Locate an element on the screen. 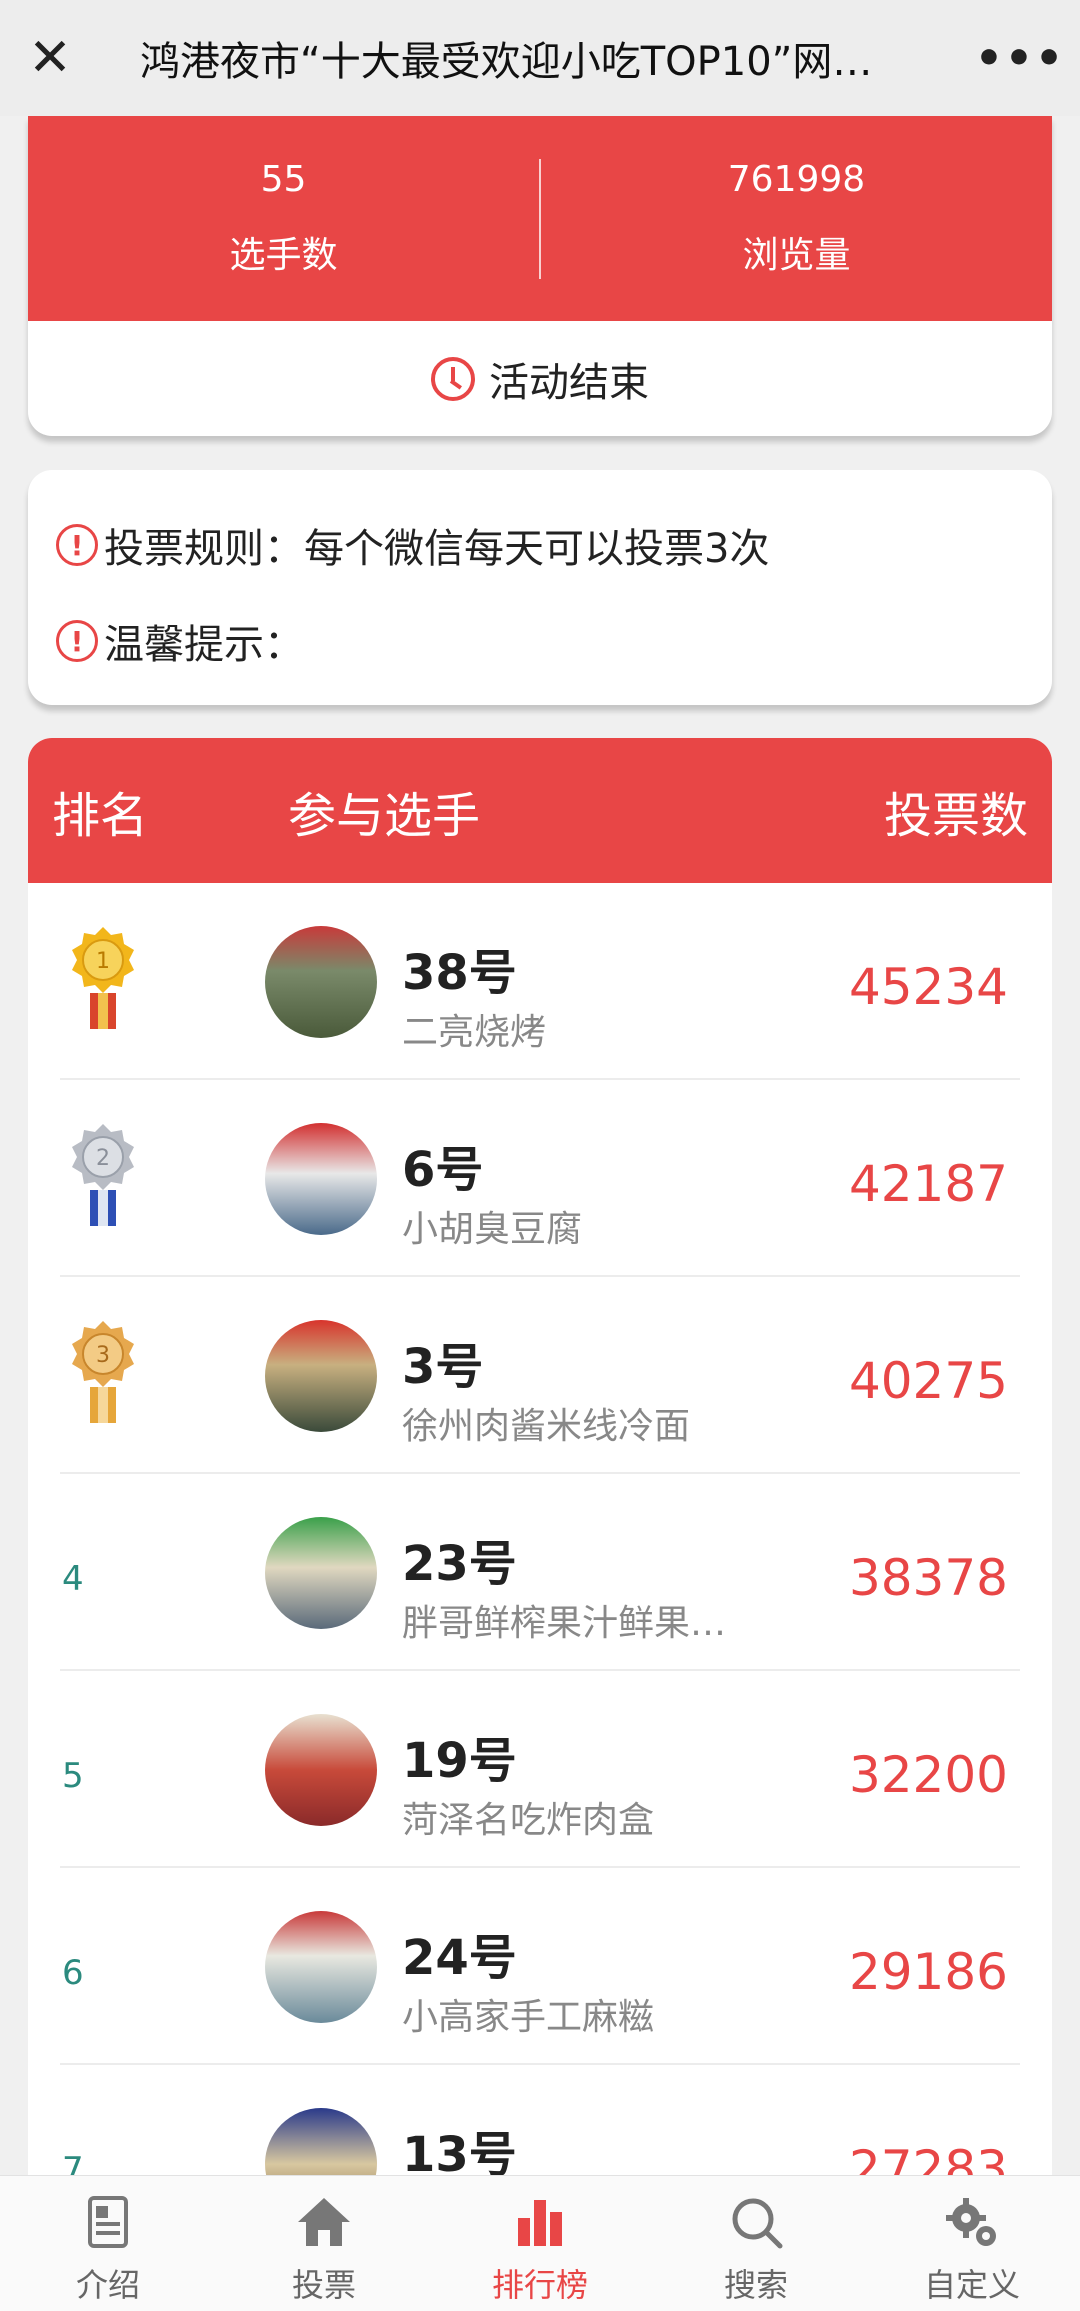 This screenshot has width=1080, height=2311. vote-rule: ! 投票规则：每个微信每天可以投票3次 is located at coordinates (554, 546).